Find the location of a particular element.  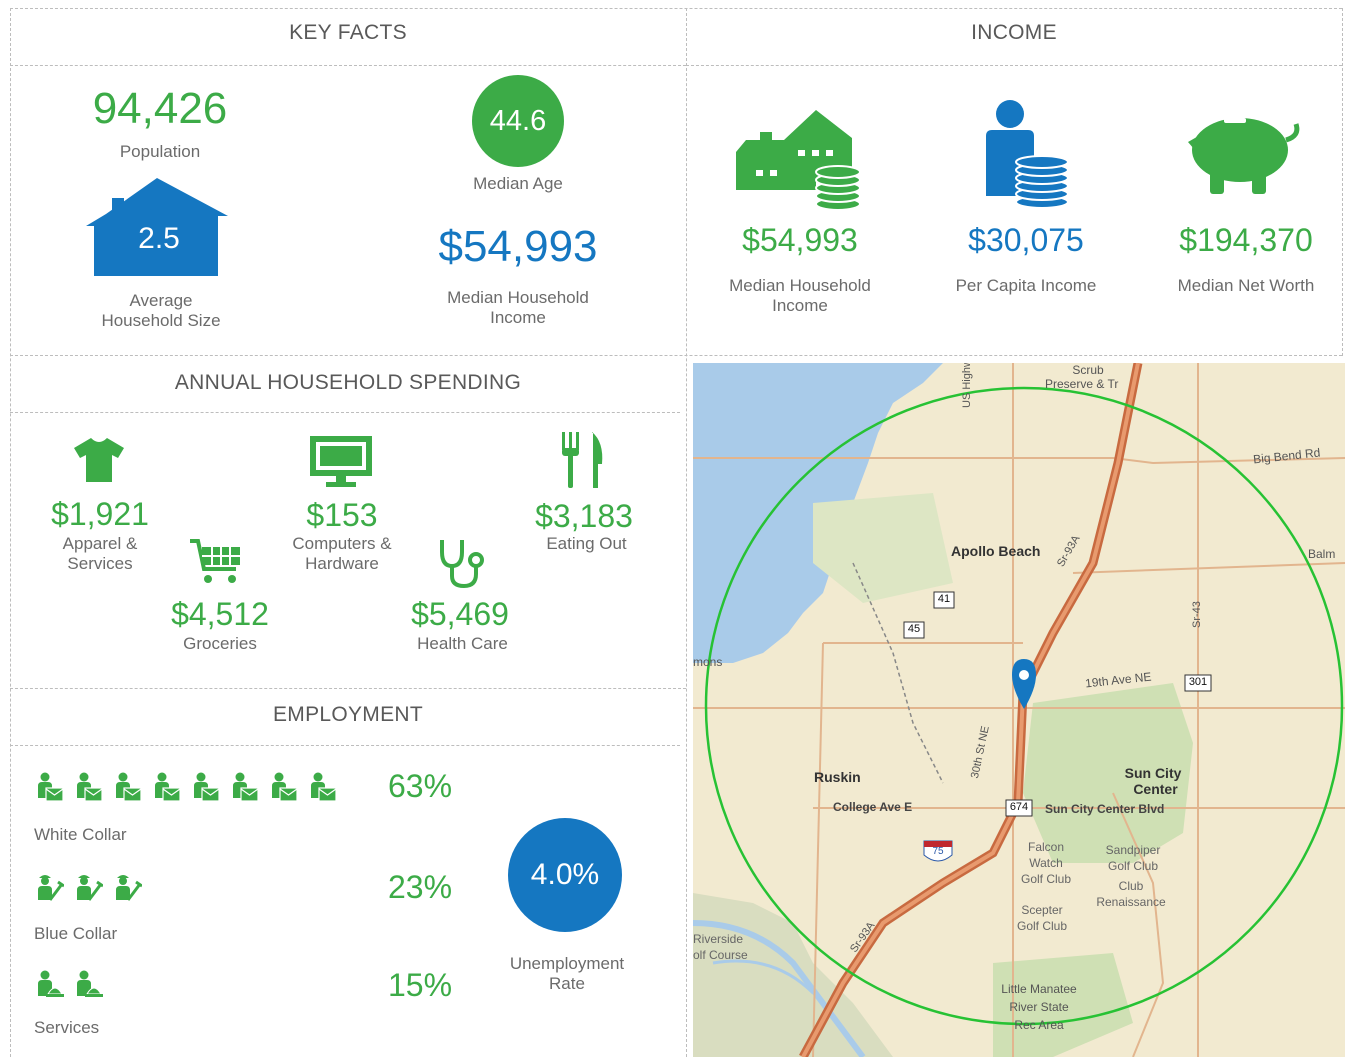

map-label-riverside-1: Riverside is located at coordinates (718, 939).